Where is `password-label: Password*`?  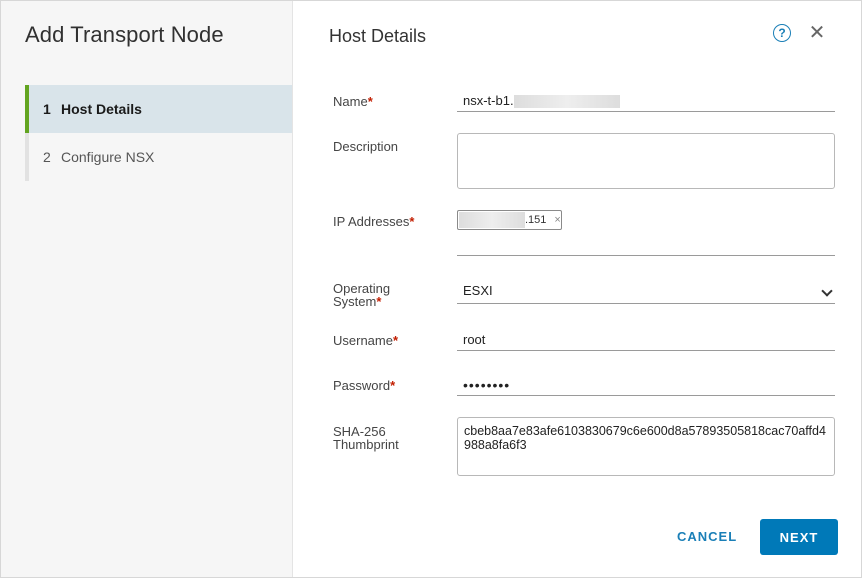
password-label: Password* is located at coordinates (364, 385).